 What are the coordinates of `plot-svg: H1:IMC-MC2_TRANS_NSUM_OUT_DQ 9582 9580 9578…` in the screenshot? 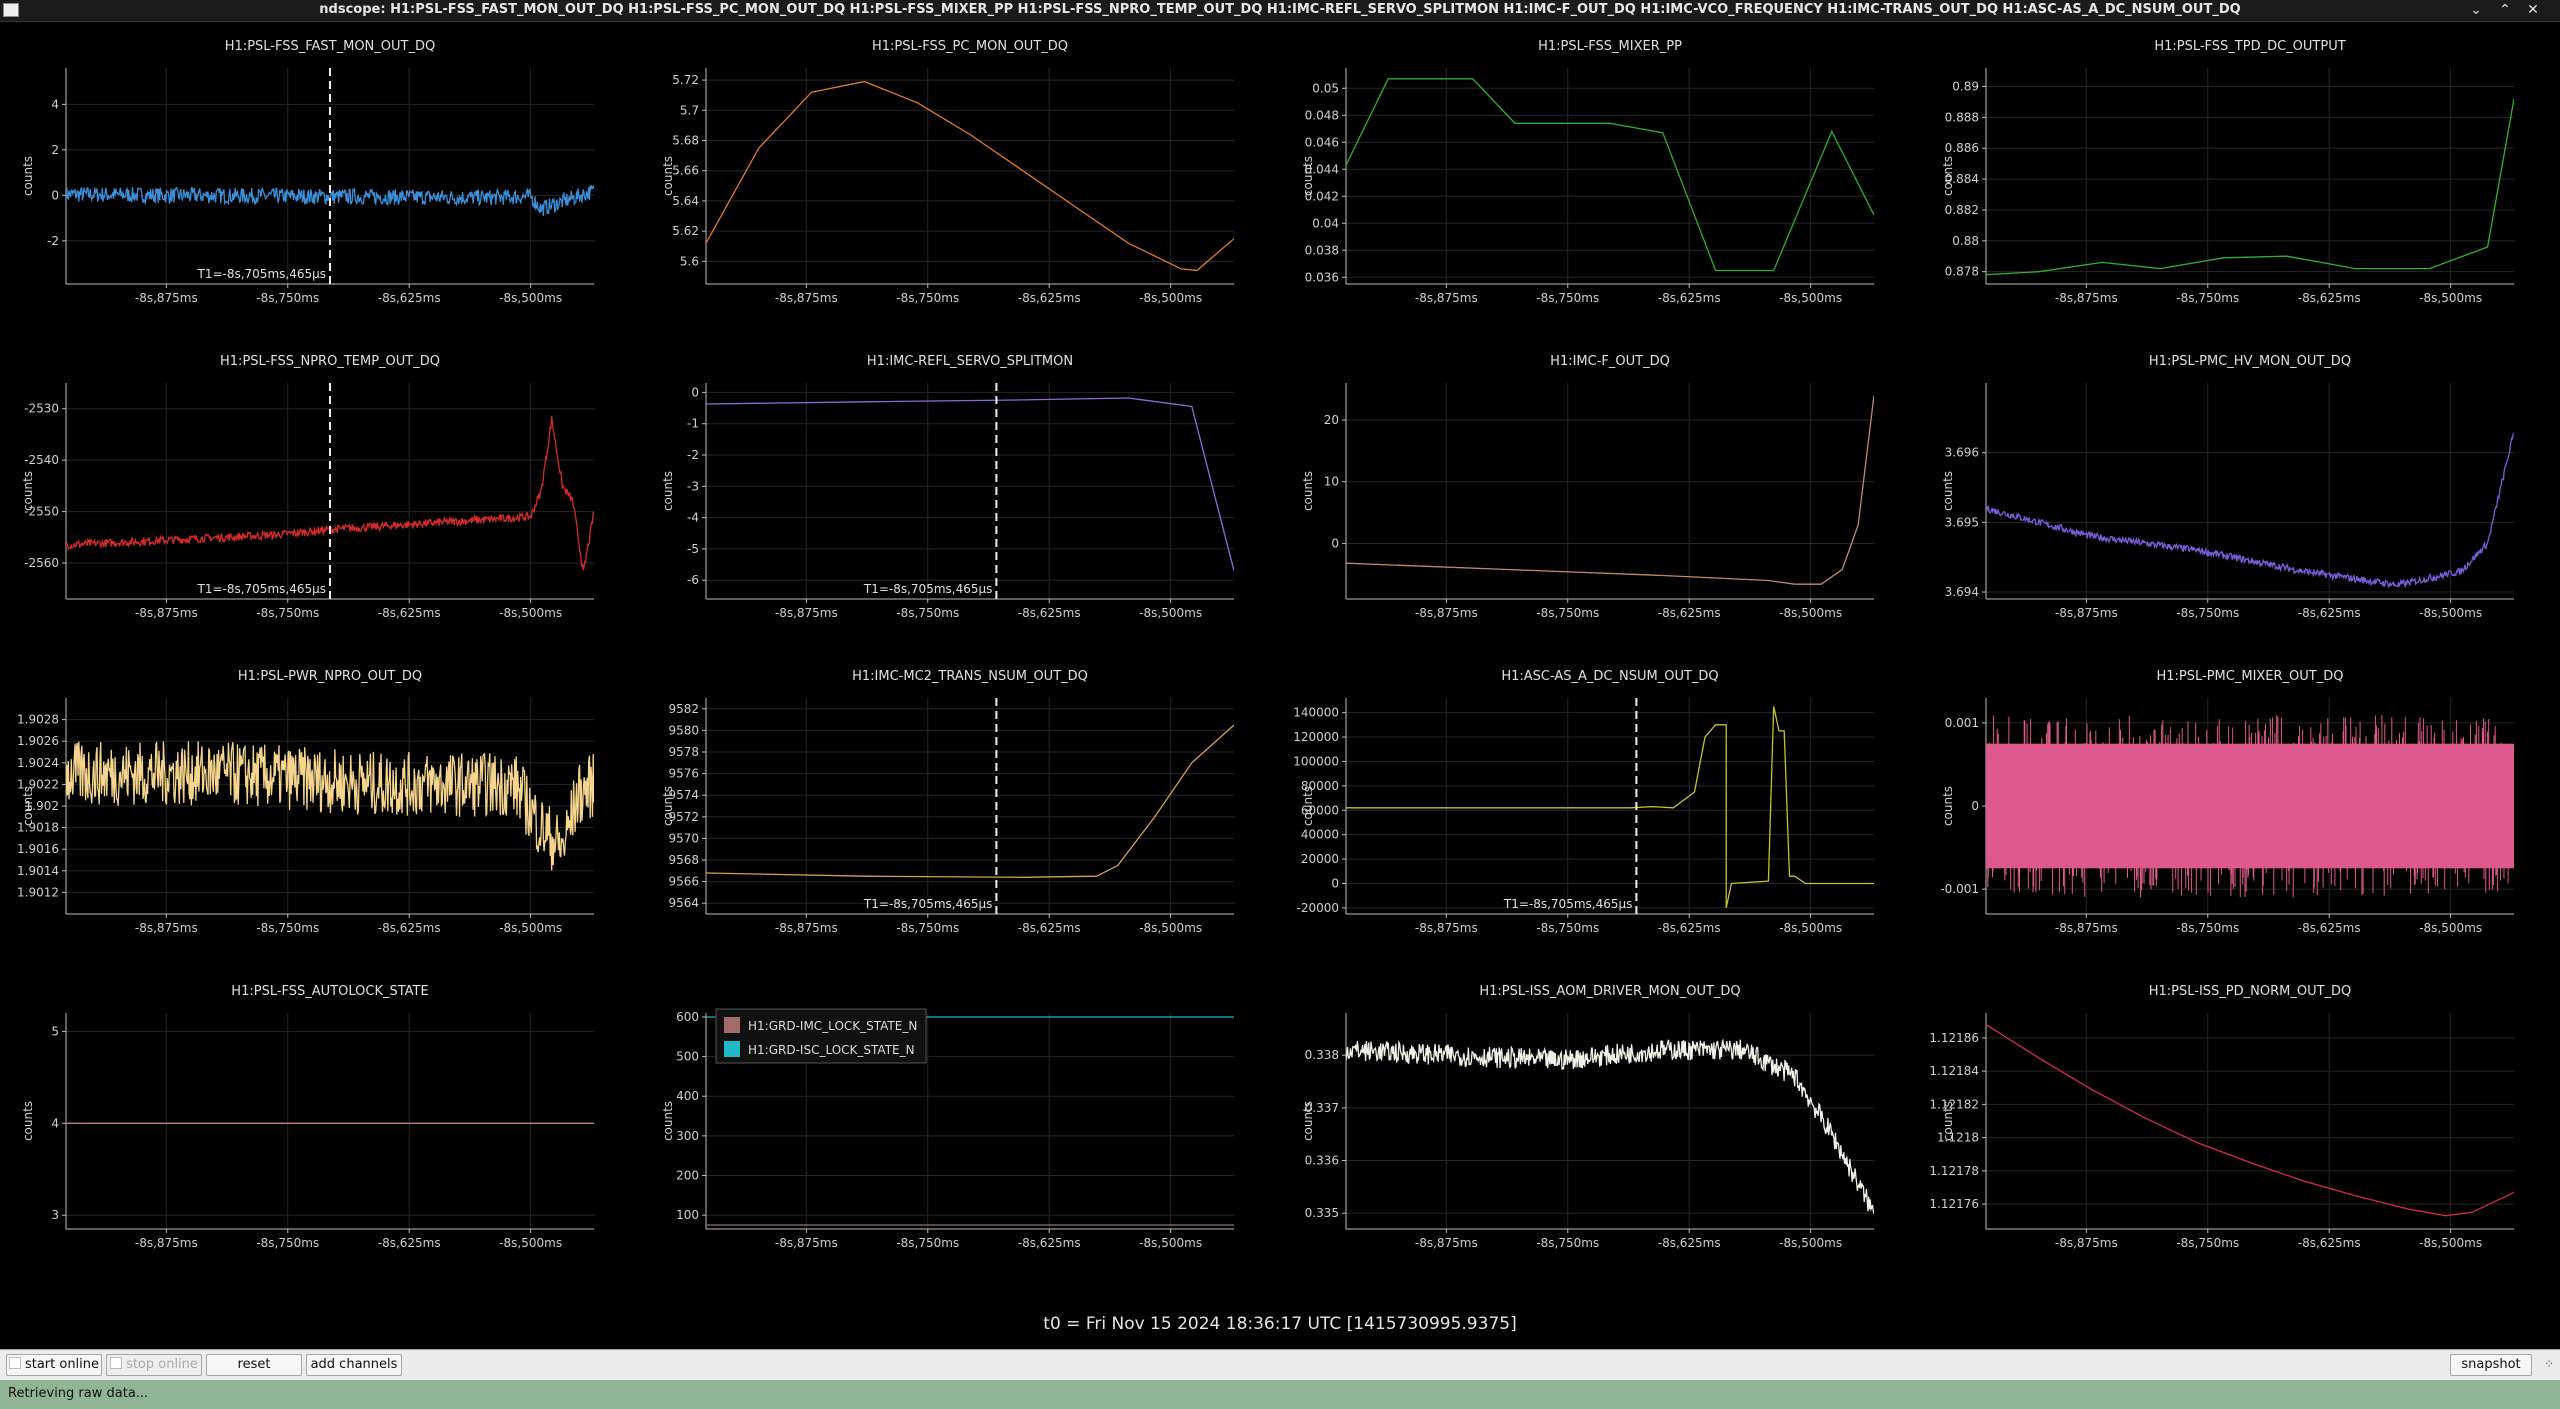 It's located at (953, 804).